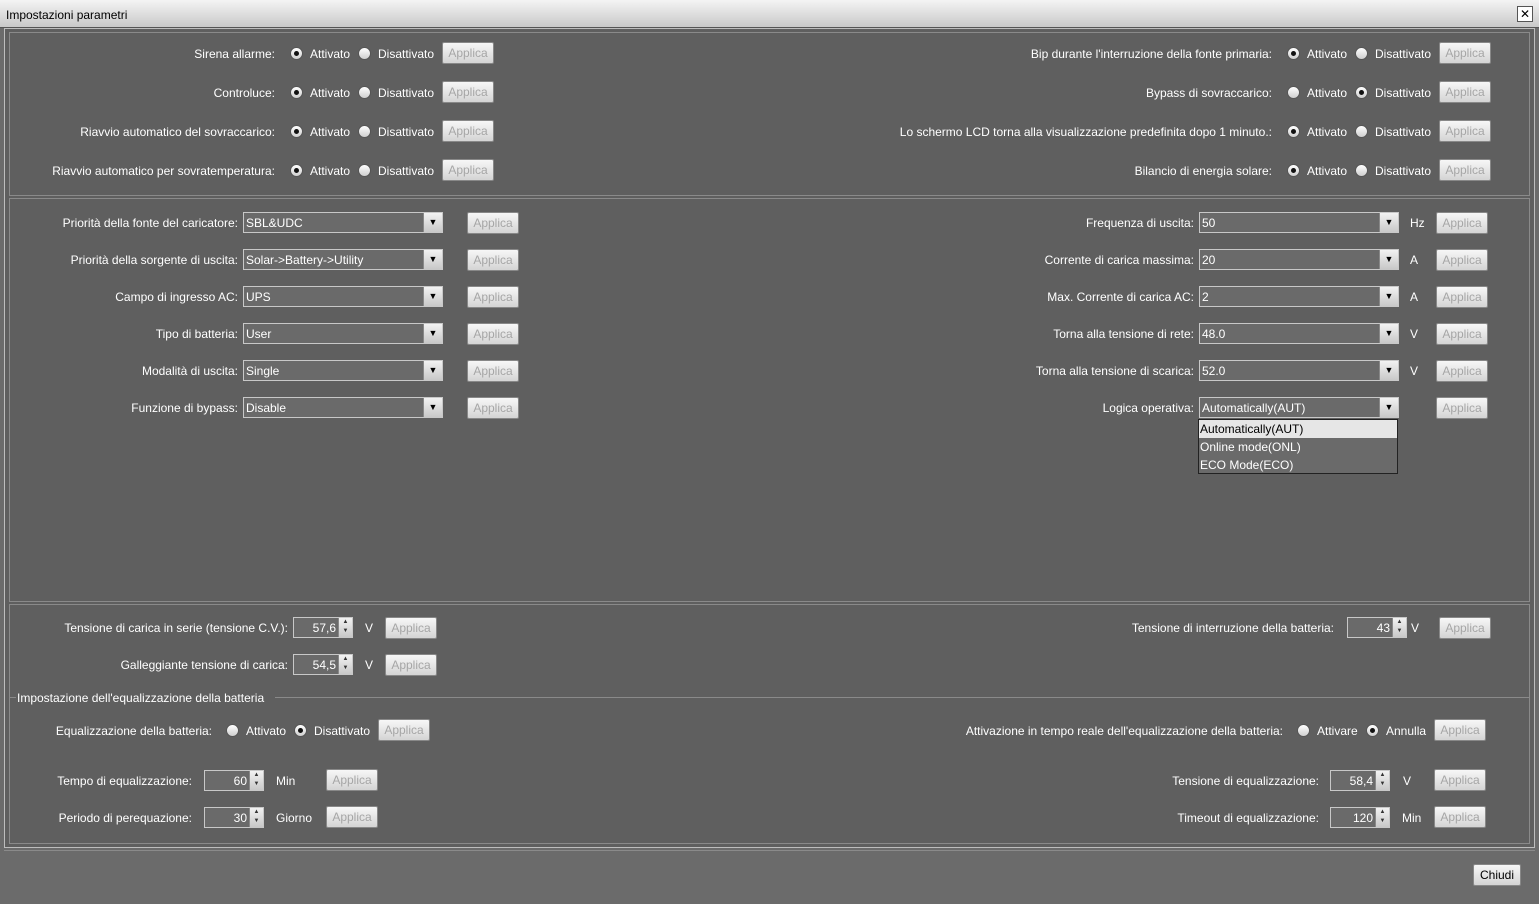 Image resolution: width=1539 pixels, height=904 pixels. What do you see at coordinates (1462, 408) in the screenshot?
I see `operating-logic-apply-button: Applica` at bounding box center [1462, 408].